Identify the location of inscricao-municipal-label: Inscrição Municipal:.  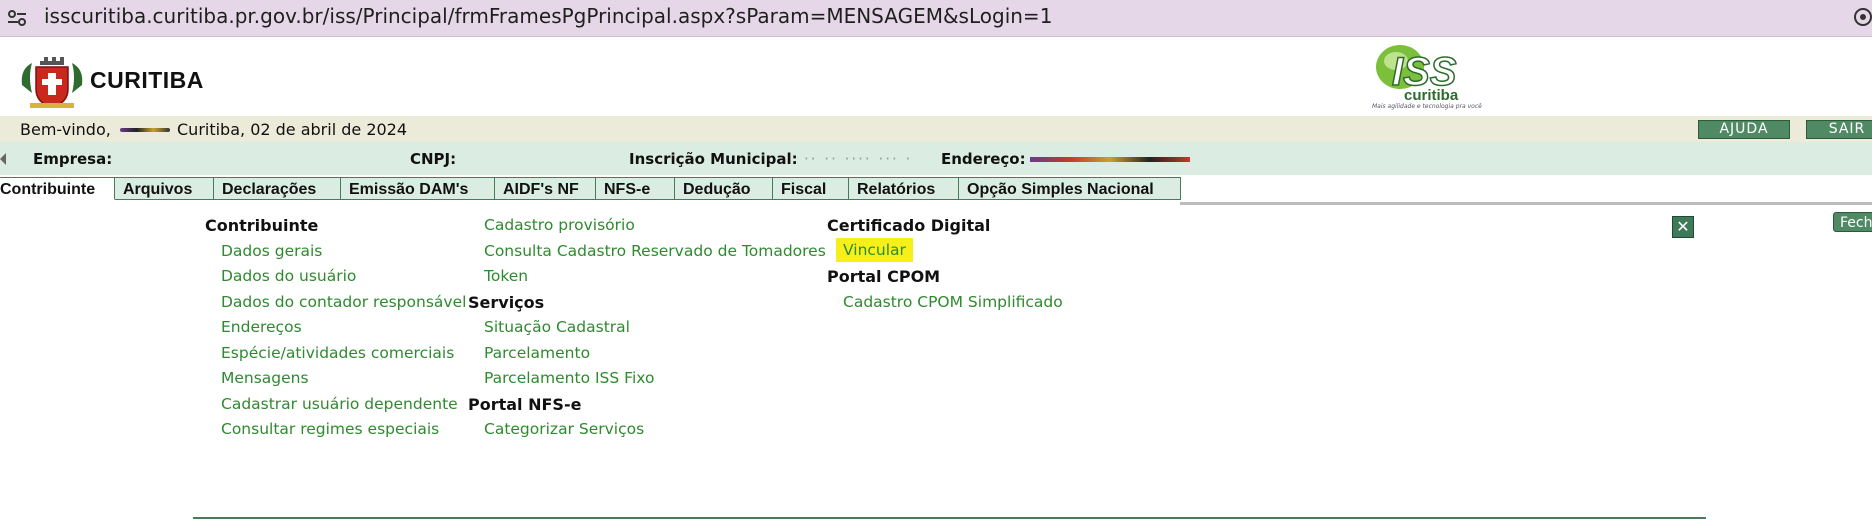
(713, 159).